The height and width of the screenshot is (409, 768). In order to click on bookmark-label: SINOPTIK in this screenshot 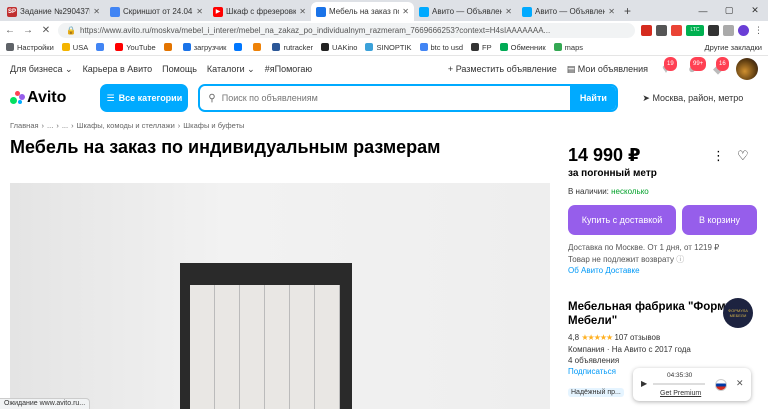, I will do `click(394, 47)`.